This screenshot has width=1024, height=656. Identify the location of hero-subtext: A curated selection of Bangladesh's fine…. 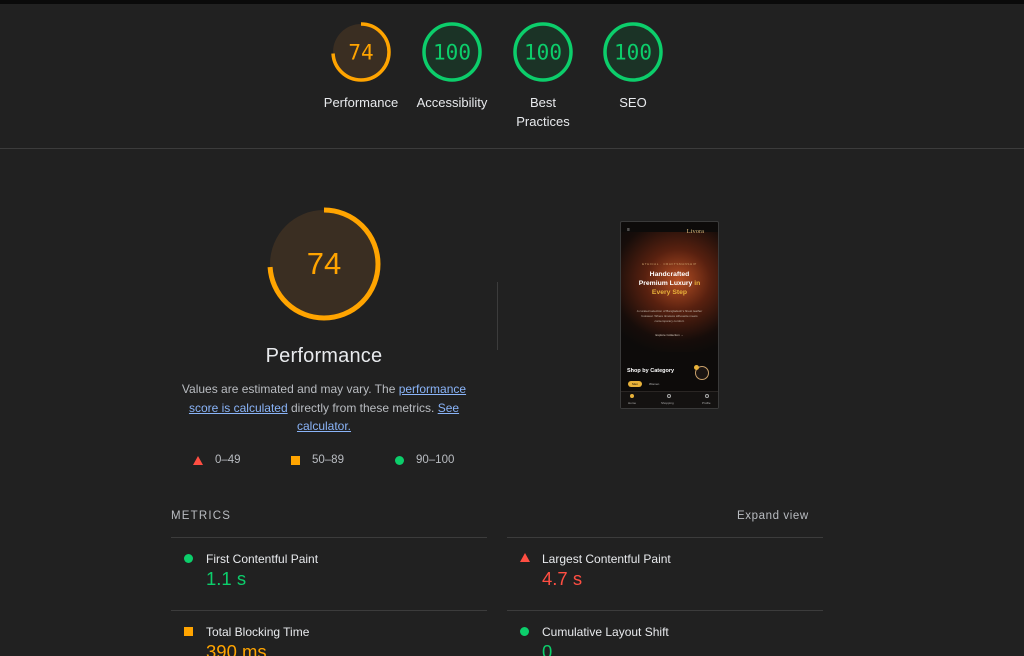
(669, 316).